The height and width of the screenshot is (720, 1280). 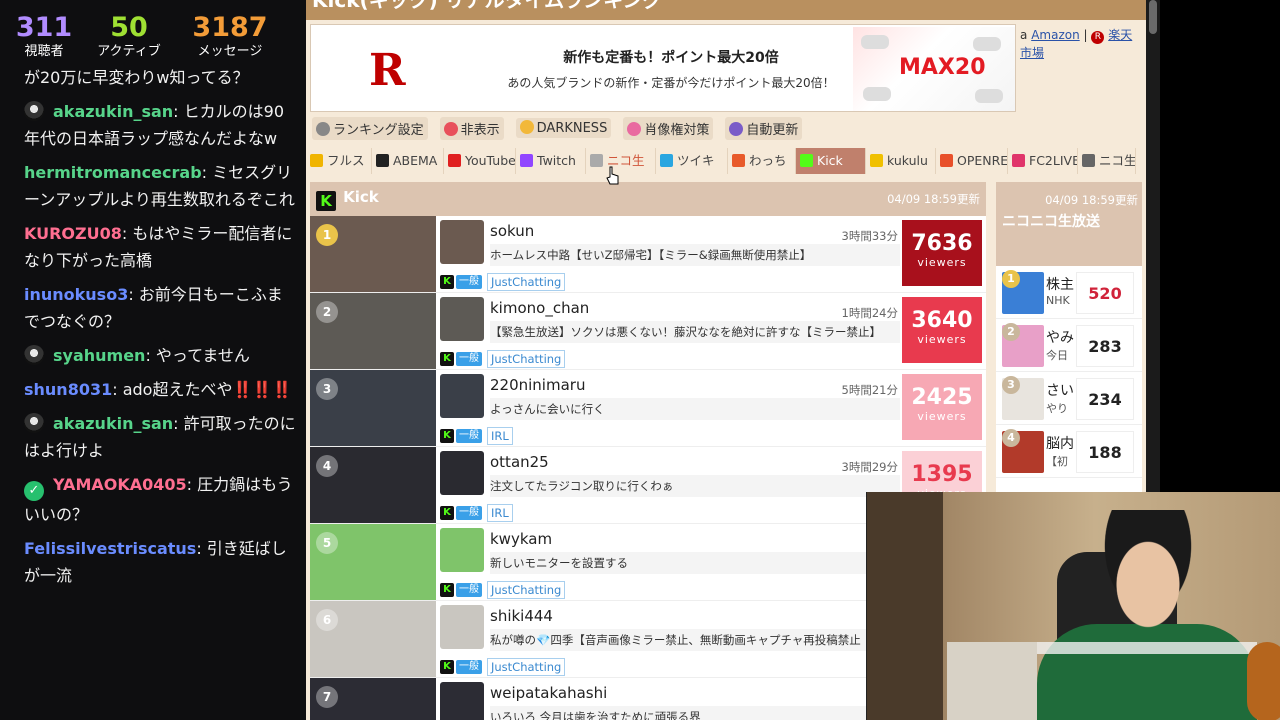 What do you see at coordinates (44, 27) in the screenshot?
I see `viewer-count-value: 311` at bounding box center [44, 27].